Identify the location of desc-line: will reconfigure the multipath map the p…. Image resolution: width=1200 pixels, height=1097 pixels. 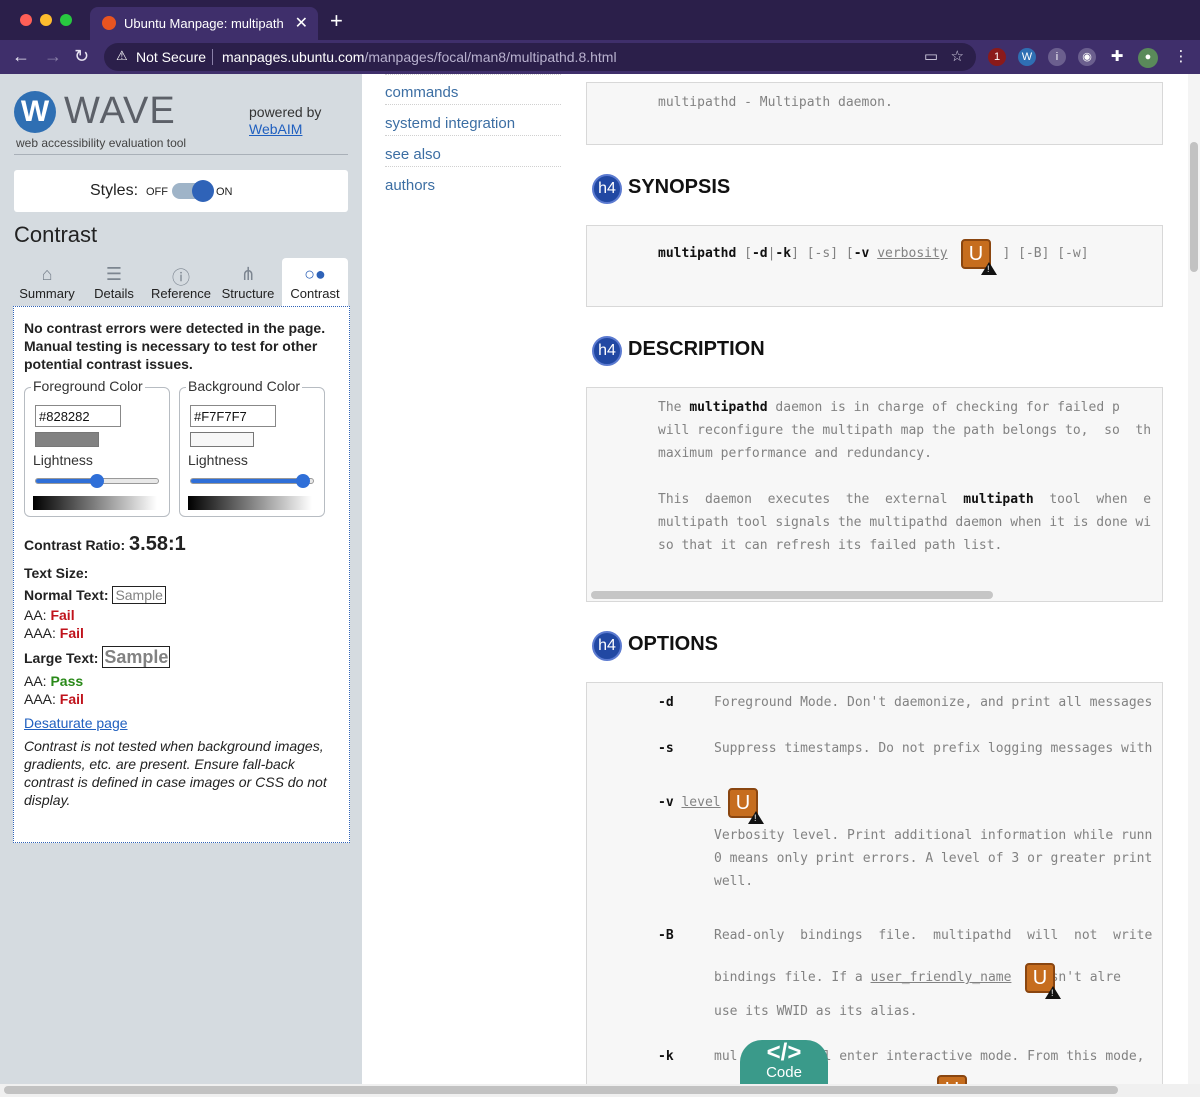
(905, 430).